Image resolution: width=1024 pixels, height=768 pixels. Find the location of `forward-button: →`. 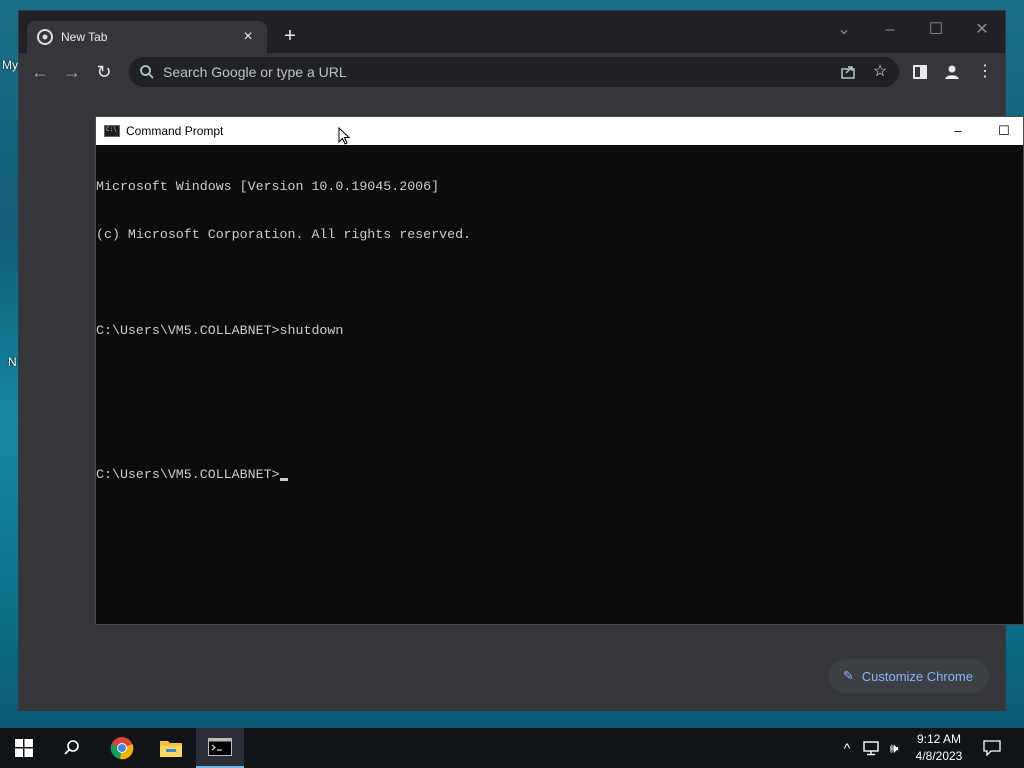

forward-button: → is located at coordinates (72, 72).